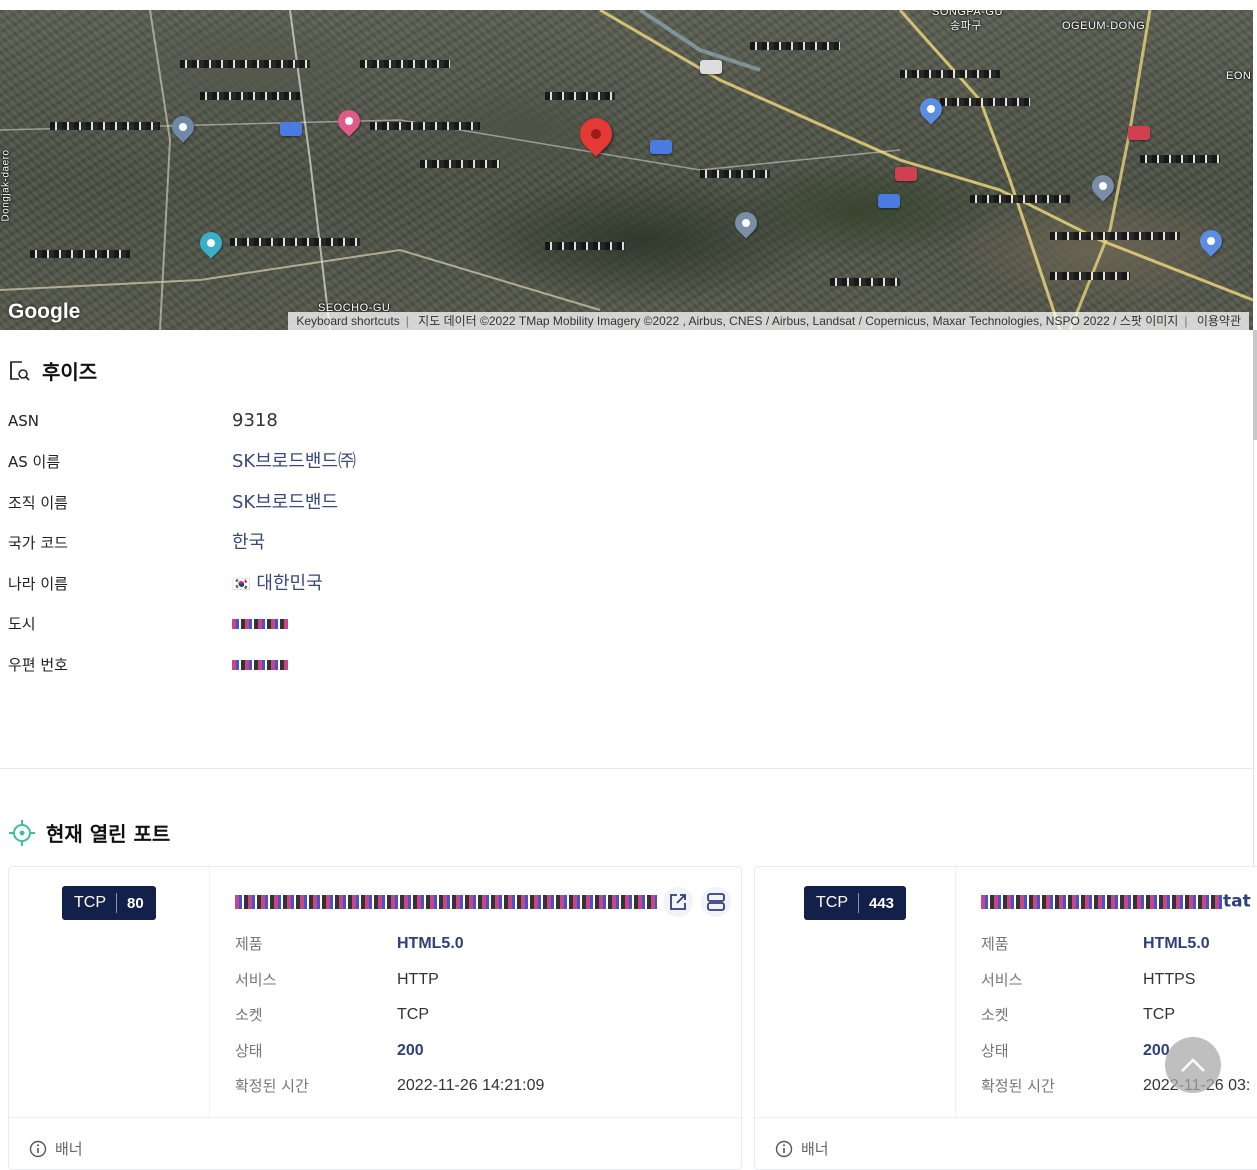 The height and width of the screenshot is (1170, 1257). I want to click on whois-key: 국가 코드, so click(38, 543).